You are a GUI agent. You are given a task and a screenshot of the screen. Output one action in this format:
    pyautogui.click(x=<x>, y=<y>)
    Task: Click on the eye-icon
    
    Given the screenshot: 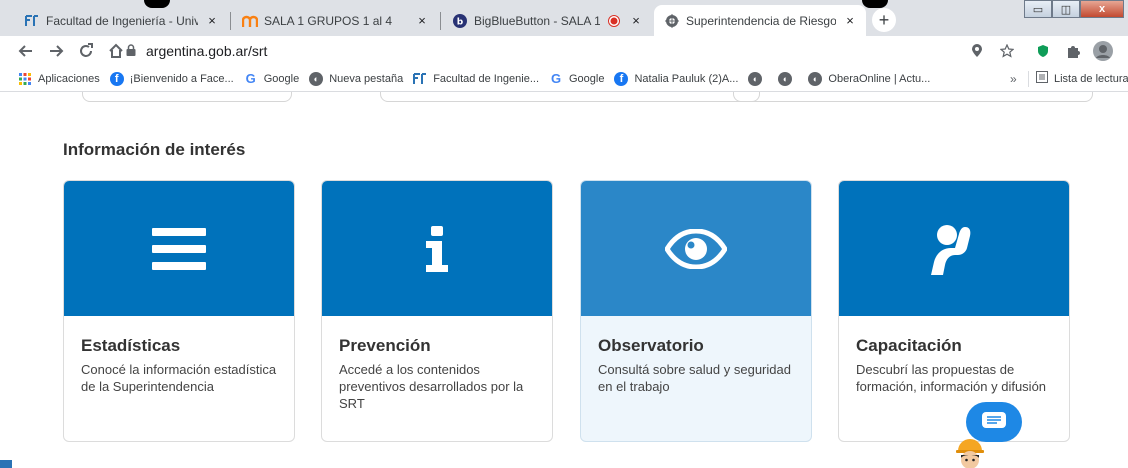 What is the action you would take?
    pyautogui.click(x=696, y=248)
    